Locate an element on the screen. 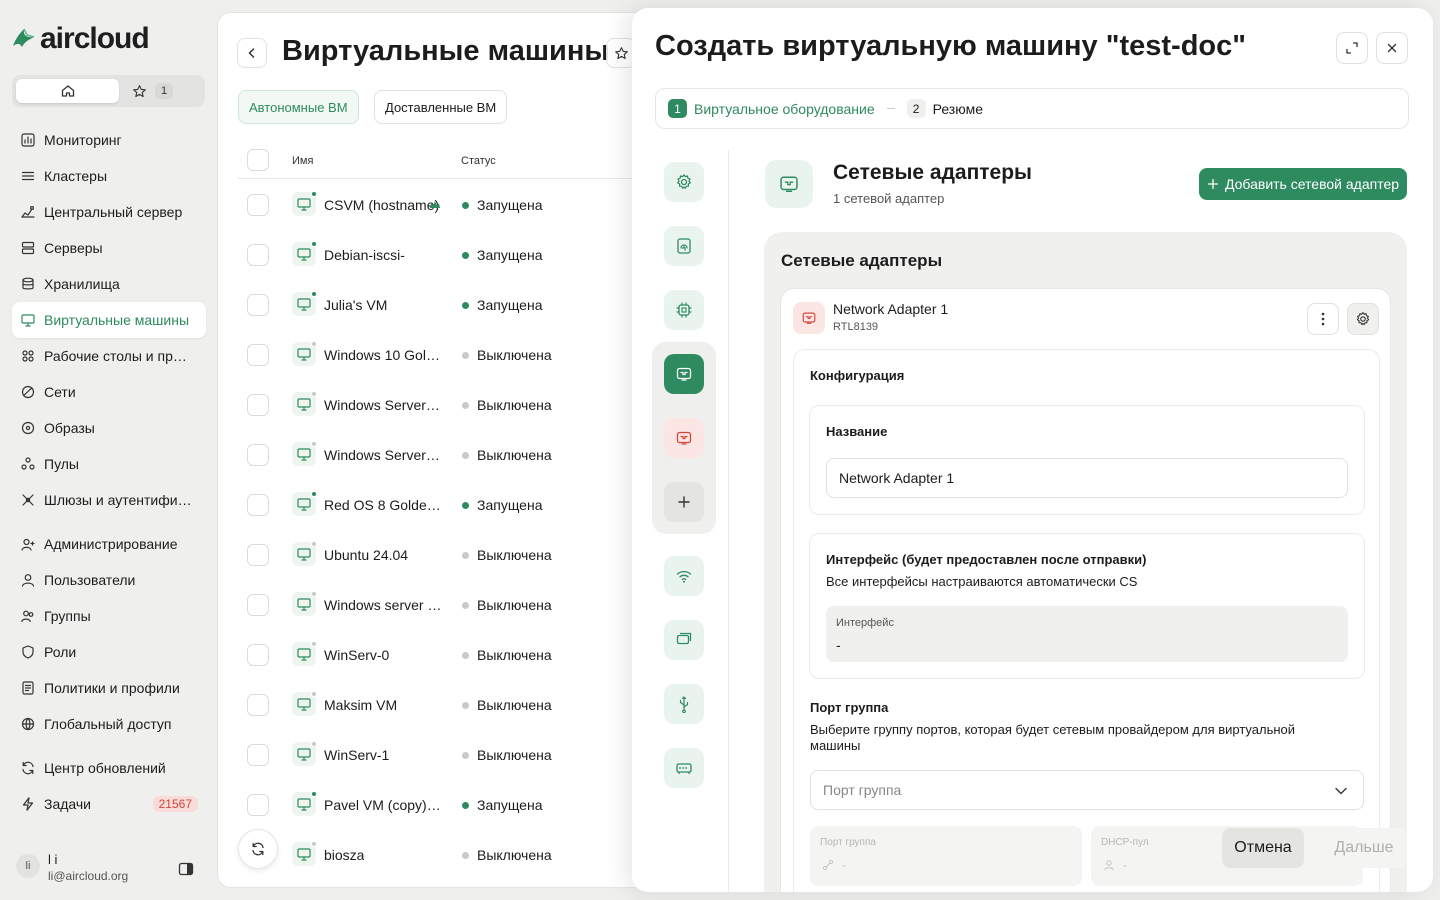 Image resolution: width=1440 pixels, height=900 pixels. vm-name: Pavel VM (copy) de is located at coordinates (383, 805).